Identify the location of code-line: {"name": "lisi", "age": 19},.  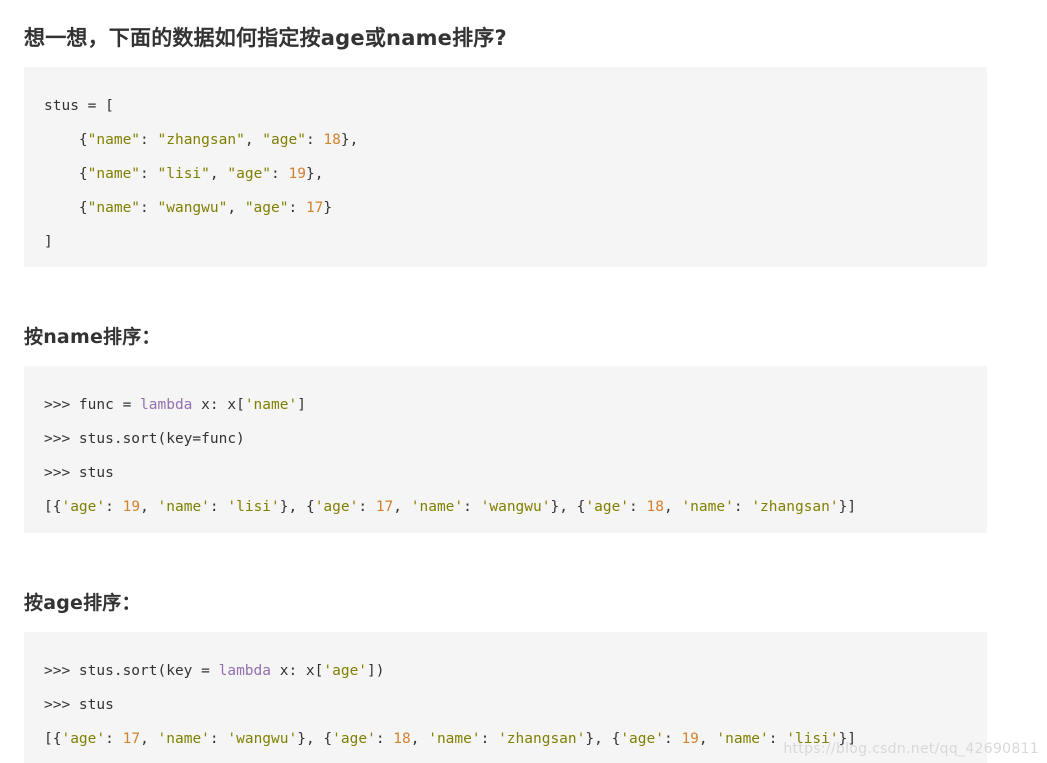
(505, 174).